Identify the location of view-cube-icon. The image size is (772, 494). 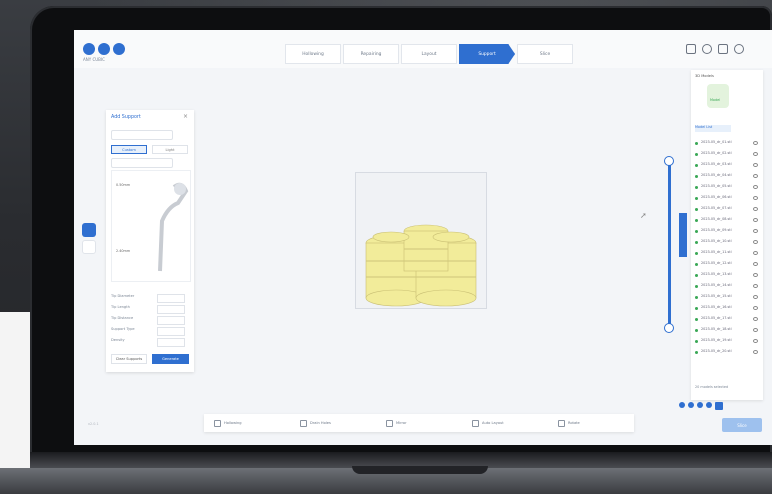
(719, 406).